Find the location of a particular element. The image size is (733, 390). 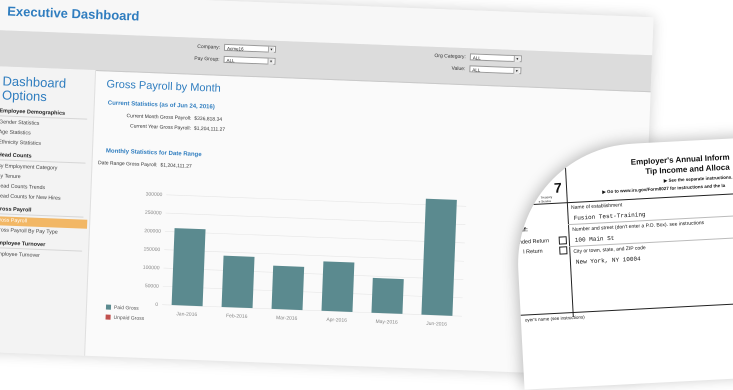

current-month-label: Current Month Gross Payroll: is located at coordinates (159, 117).